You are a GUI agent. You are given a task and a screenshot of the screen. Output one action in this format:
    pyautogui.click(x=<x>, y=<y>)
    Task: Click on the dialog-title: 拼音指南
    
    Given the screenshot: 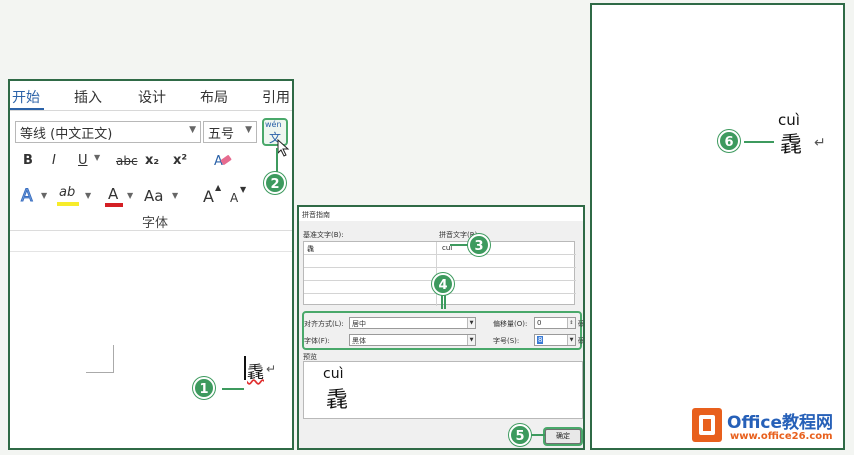 What is the action you would take?
    pyautogui.click(x=441, y=214)
    